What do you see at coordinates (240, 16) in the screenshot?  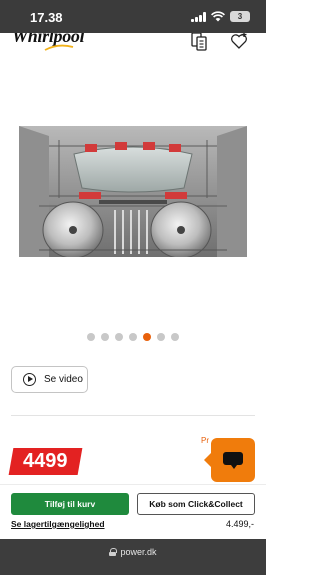 I see `battery-icon: 3` at bounding box center [240, 16].